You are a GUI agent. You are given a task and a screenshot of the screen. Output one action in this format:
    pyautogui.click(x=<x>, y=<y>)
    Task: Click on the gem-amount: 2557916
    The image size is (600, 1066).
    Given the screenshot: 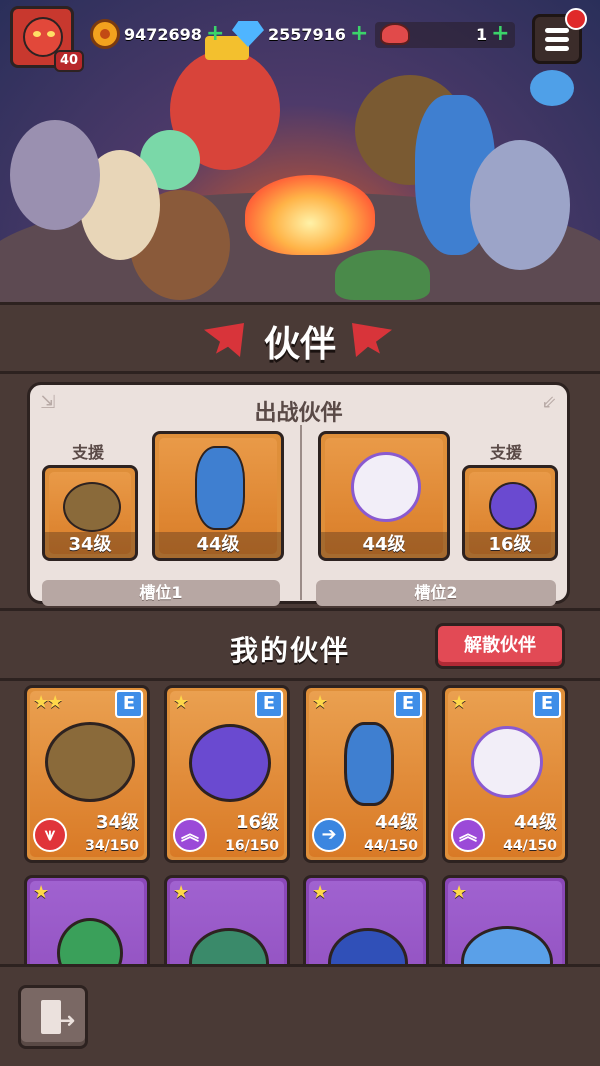 What is the action you would take?
    pyautogui.click(x=307, y=34)
    